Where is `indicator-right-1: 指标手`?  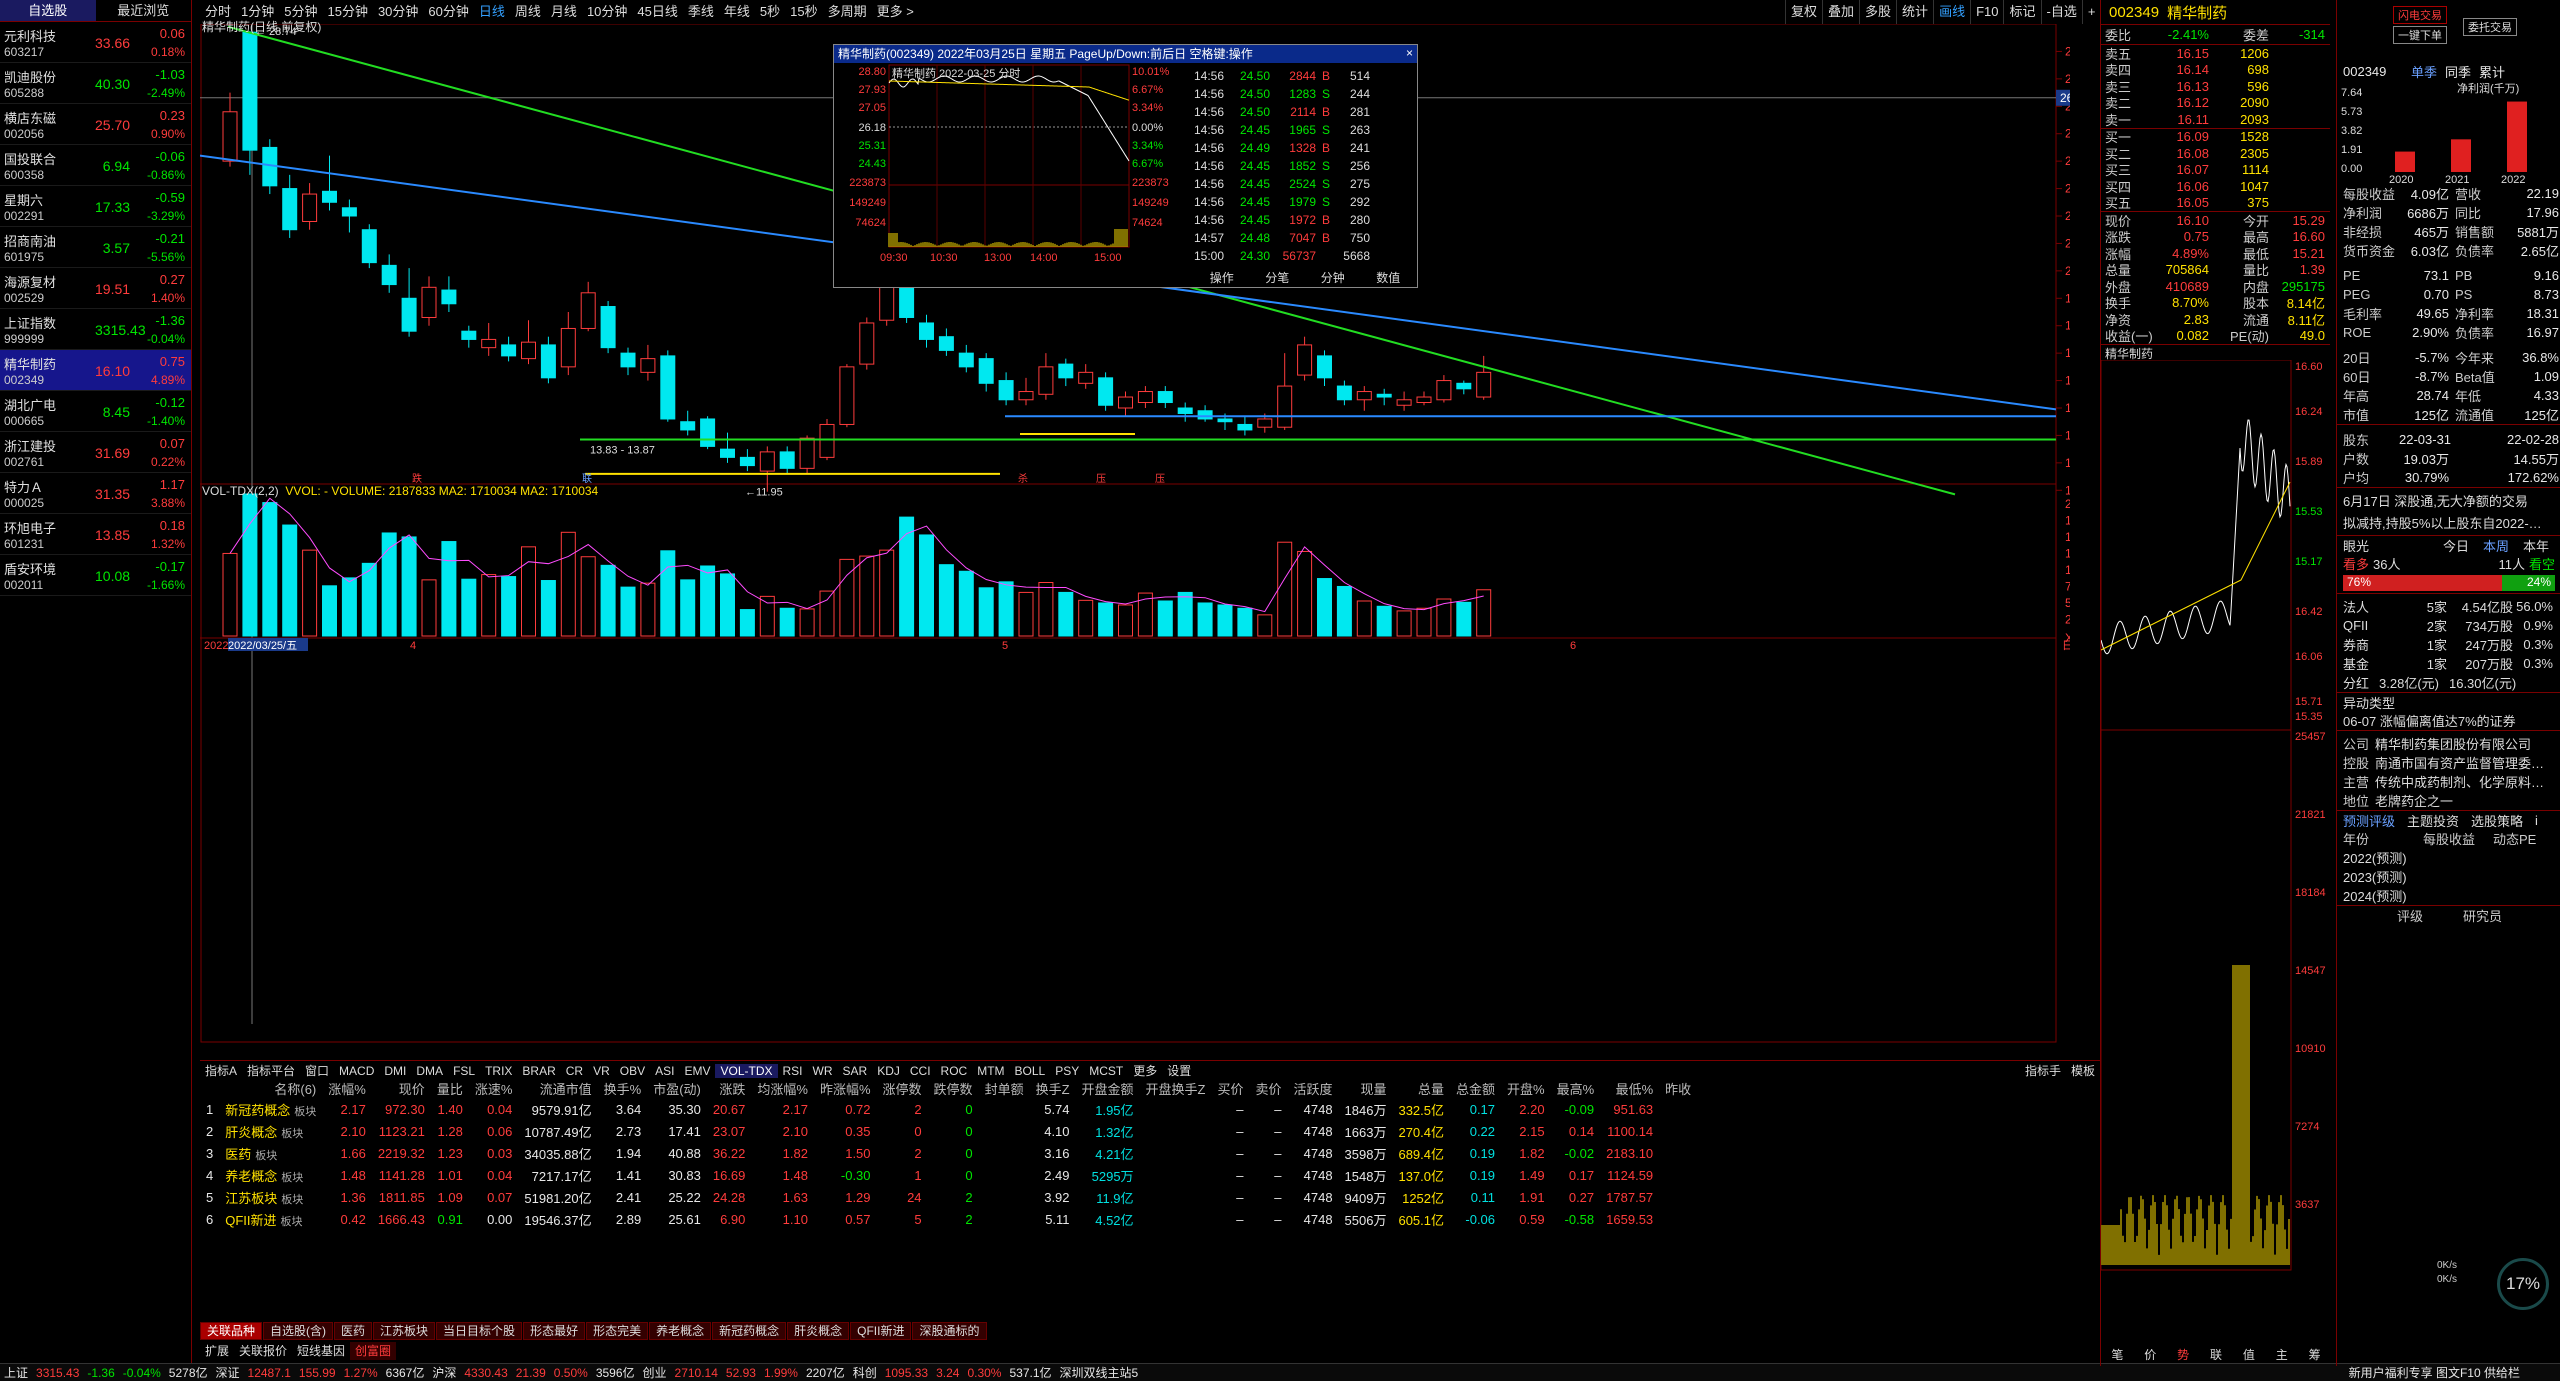 indicator-right-1: 指标手 is located at coordinates (2043, 1070).